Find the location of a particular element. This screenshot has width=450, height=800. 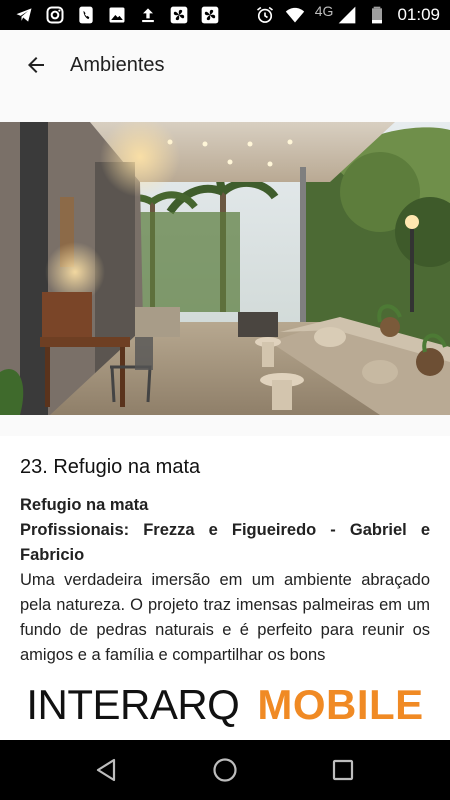

status-bar: 4G 01:09 is located at coordinates (225, 15).